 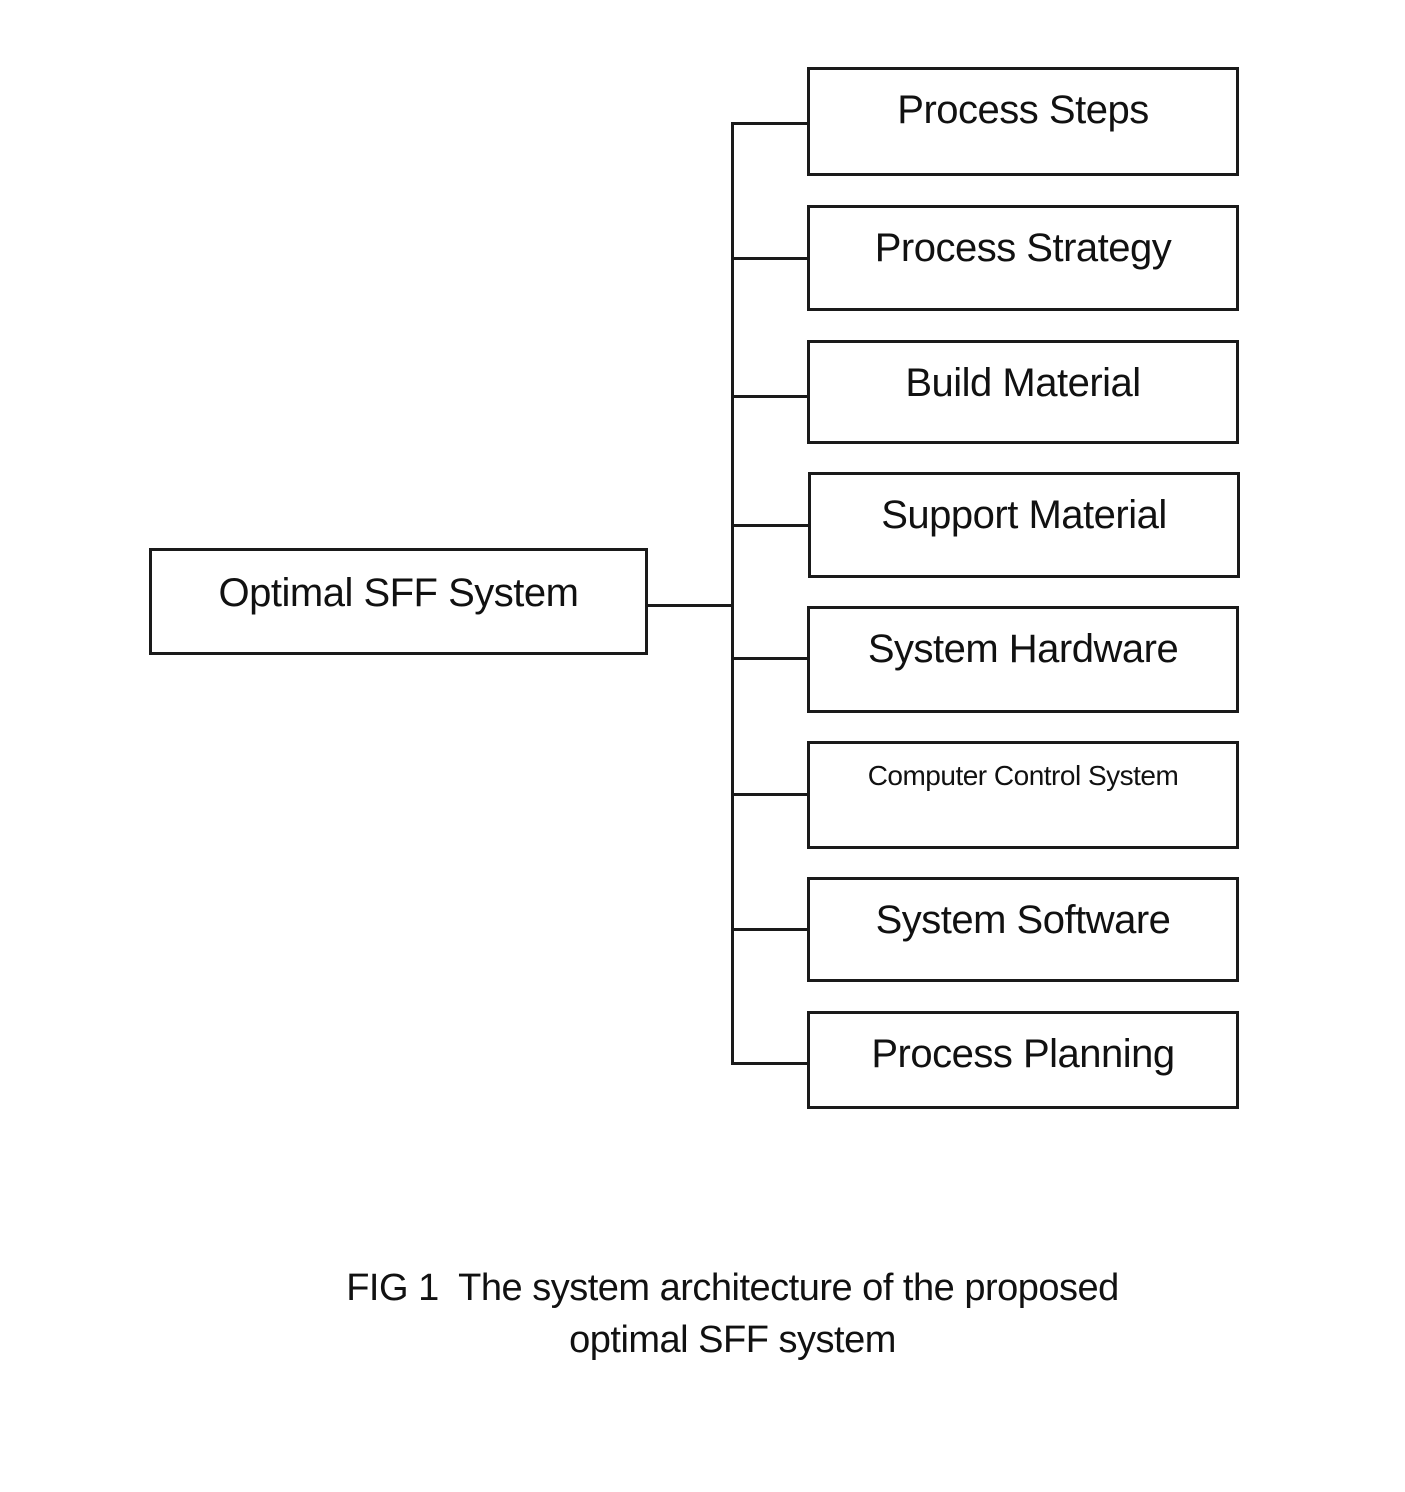 I want to click on child-node-label: Support Material, so click(x=1024, y=515).